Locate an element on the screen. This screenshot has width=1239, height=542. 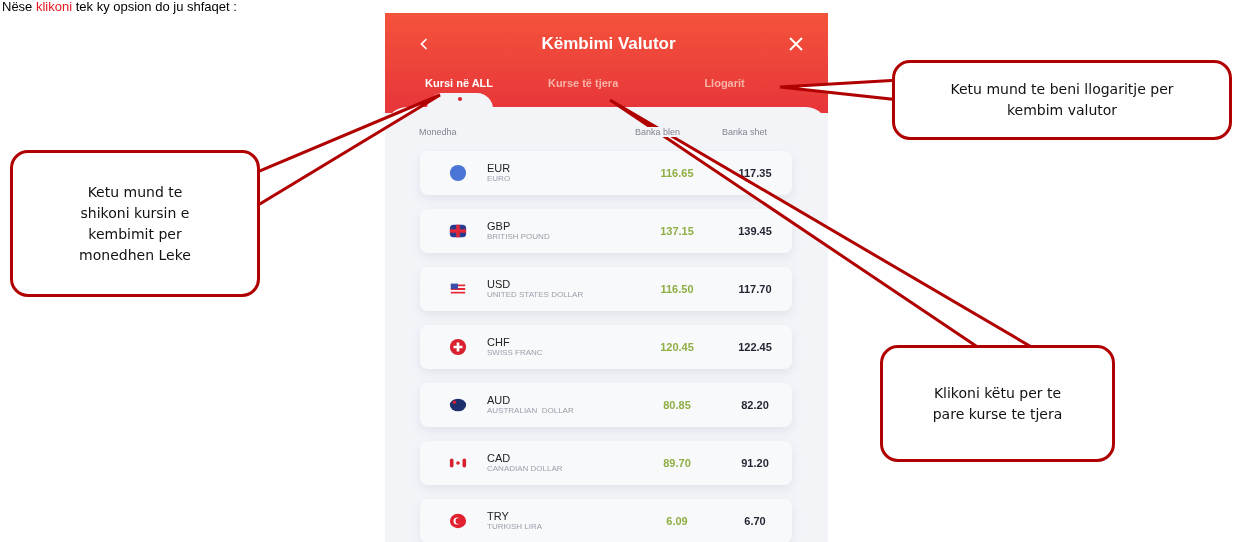
currency-code: GBP is located at coordinates (499, 226).